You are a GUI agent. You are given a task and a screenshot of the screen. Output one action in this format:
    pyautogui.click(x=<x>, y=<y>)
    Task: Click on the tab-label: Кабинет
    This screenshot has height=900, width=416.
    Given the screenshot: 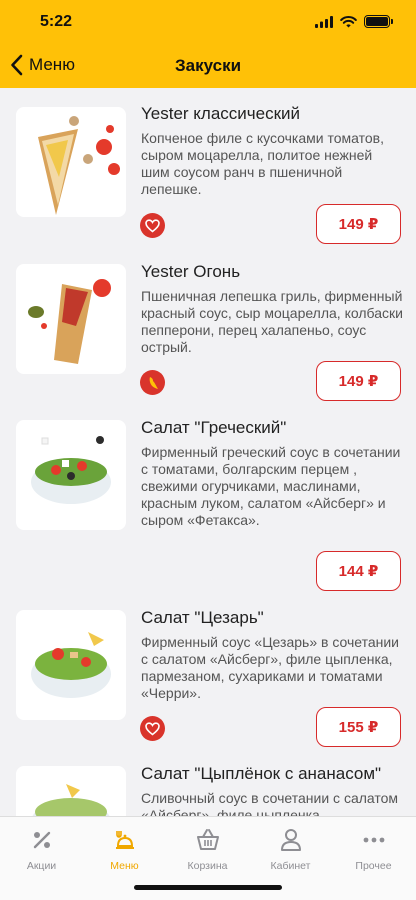 What is the action you would take?
    pyautogui.click(x=290, y=866)
    